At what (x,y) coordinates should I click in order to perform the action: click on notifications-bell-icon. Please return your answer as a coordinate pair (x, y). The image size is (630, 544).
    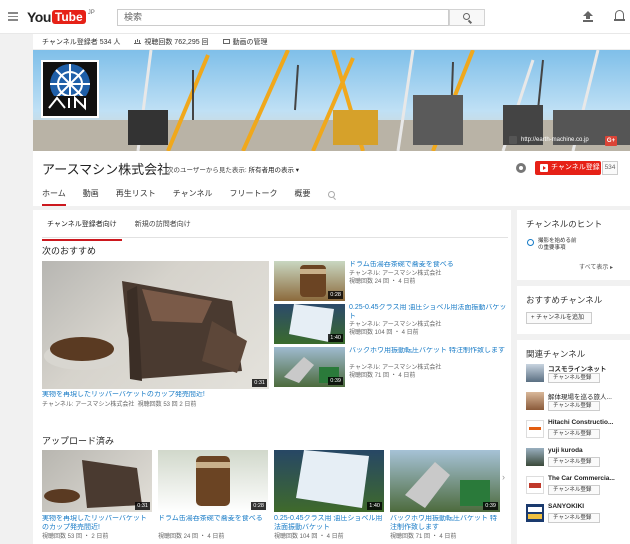
    Looking at the image, I should click on (619, 16).